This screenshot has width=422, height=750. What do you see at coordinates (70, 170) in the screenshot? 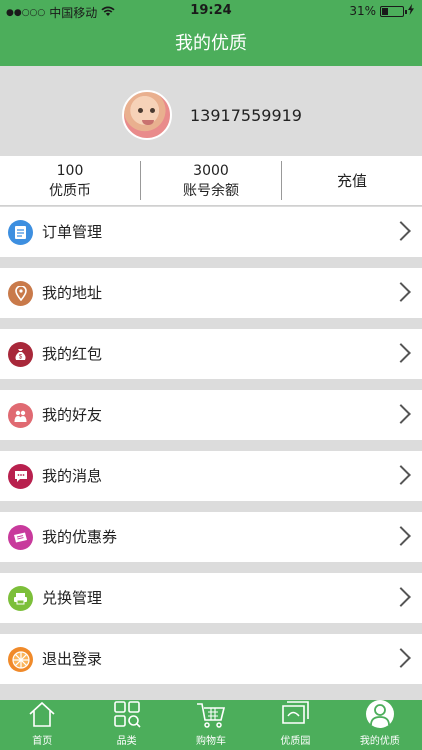
I see `stat-coins-value: 100` at bounding box center [70, 170].